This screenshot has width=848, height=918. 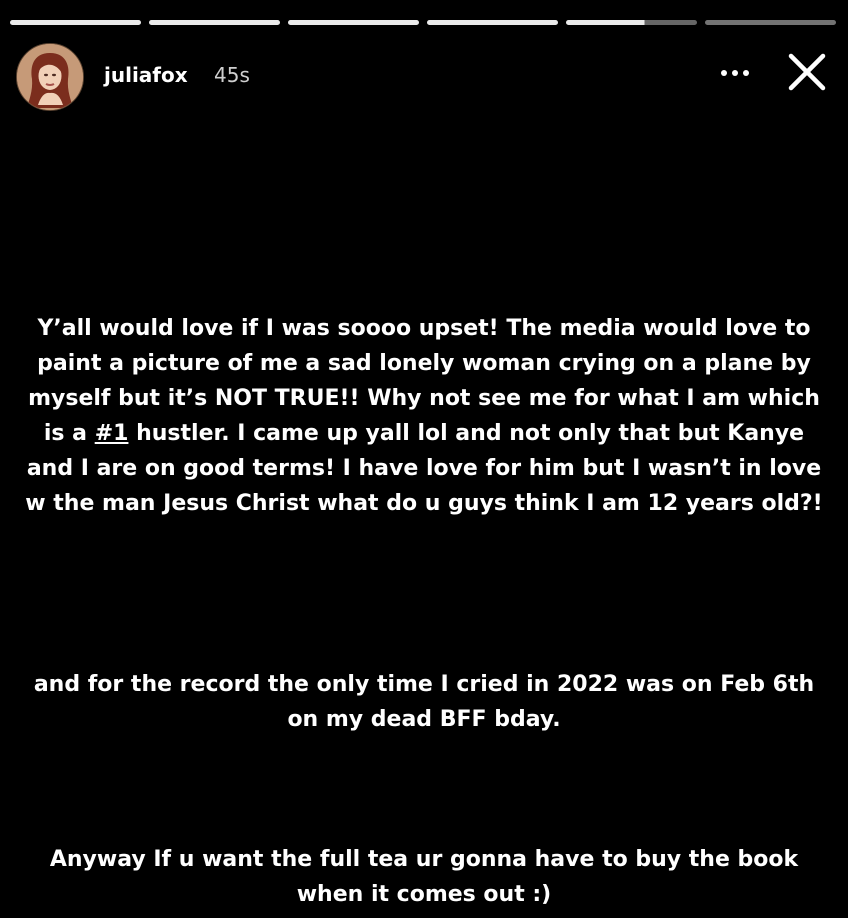 I want to click on more-options-button, so click(x=735, y=73).